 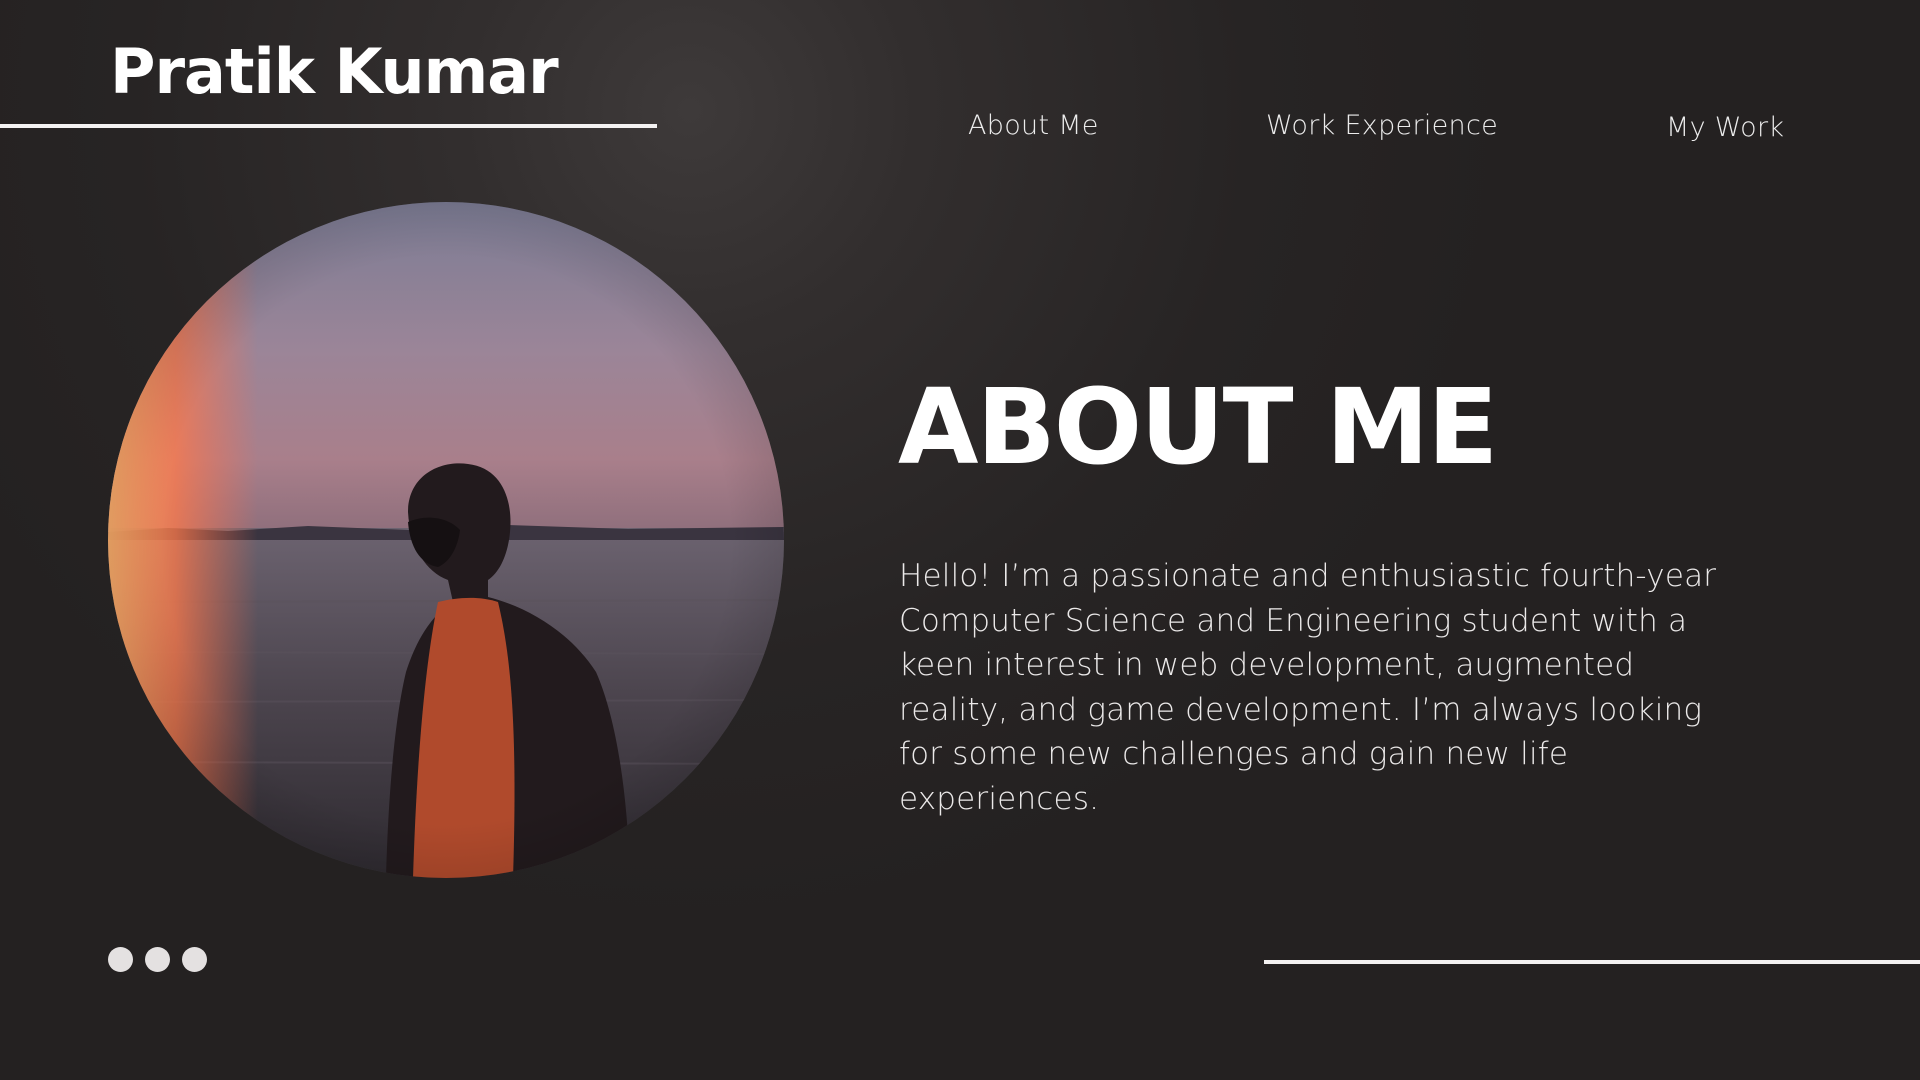 I want to click on header-divider, so click(x=328, y=126).